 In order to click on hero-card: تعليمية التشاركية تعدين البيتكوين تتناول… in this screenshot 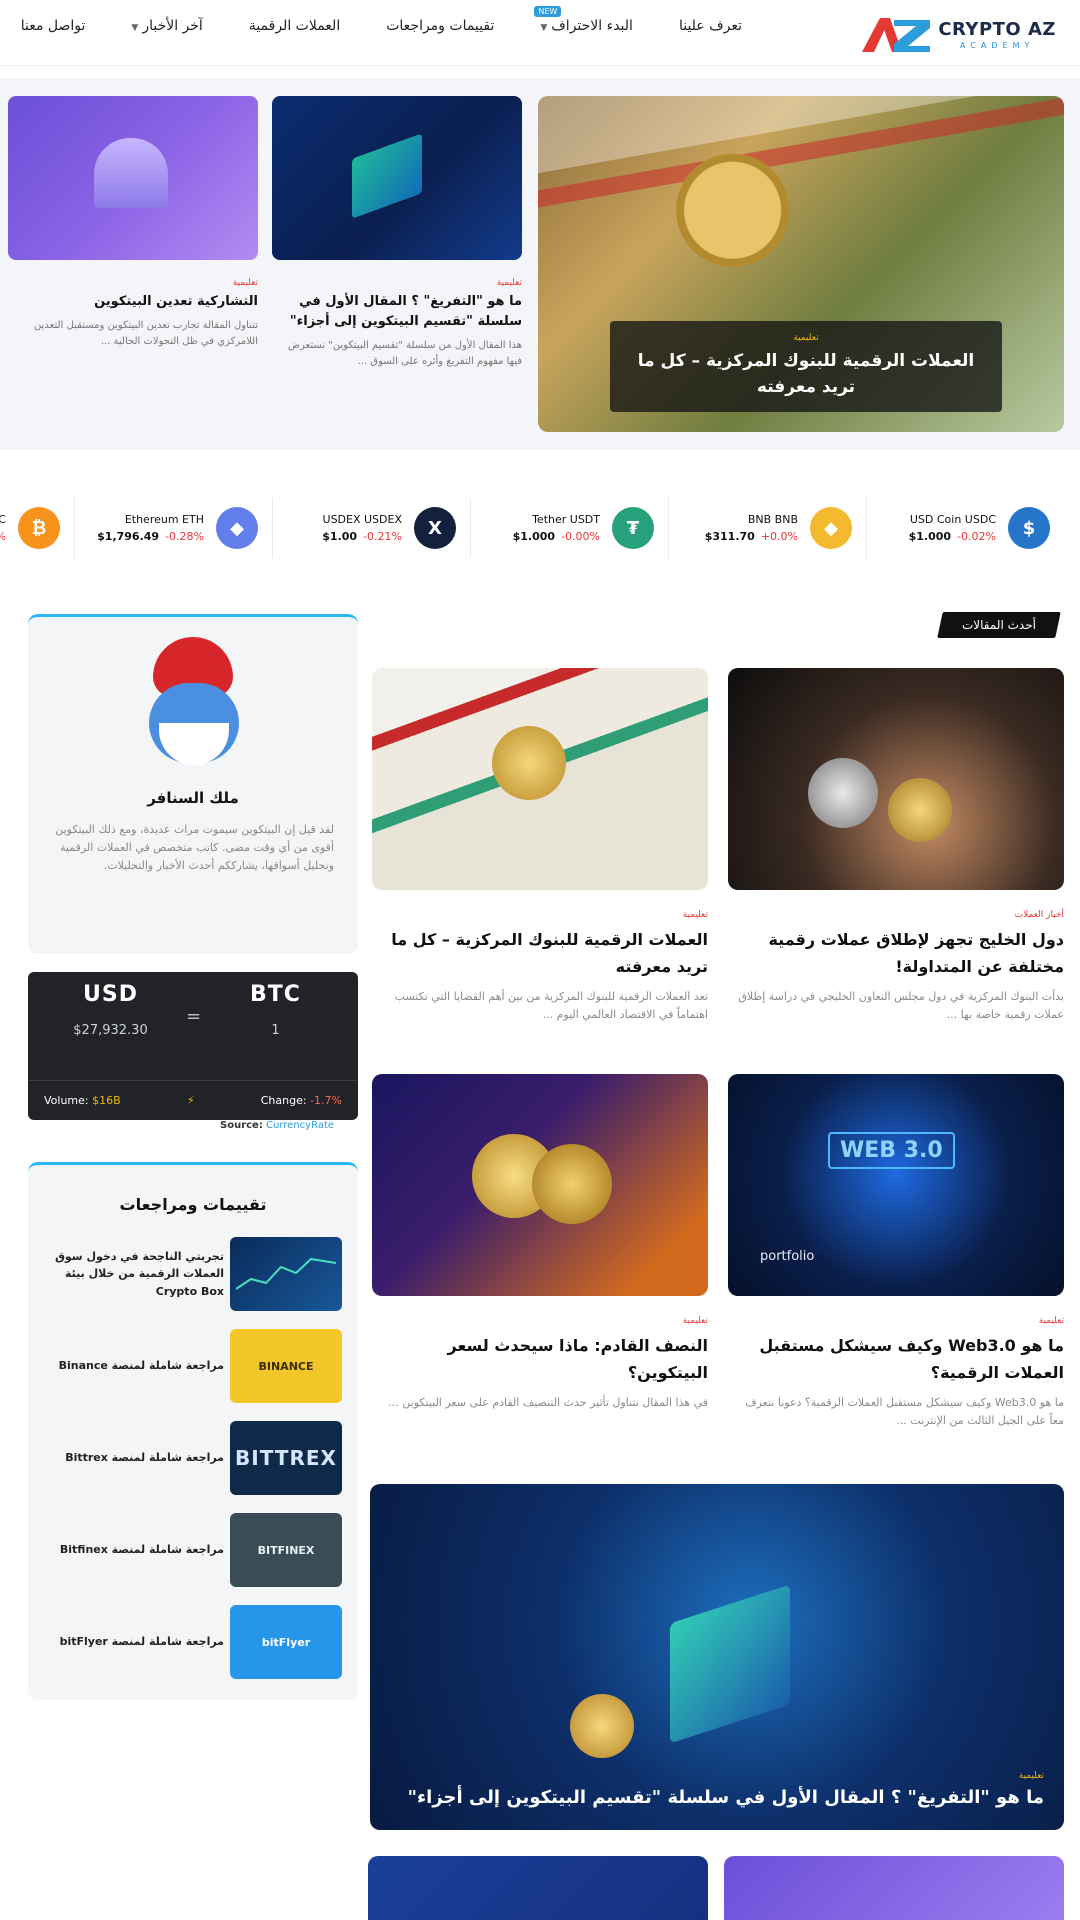, I will do `click(133, 222)`.